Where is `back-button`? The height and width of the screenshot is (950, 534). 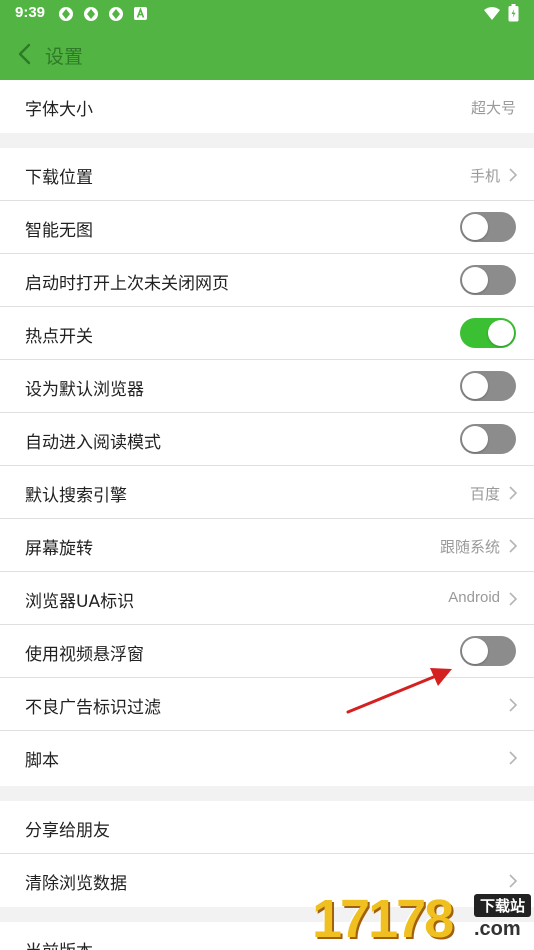
back-button is located at coordinates (25, 54).